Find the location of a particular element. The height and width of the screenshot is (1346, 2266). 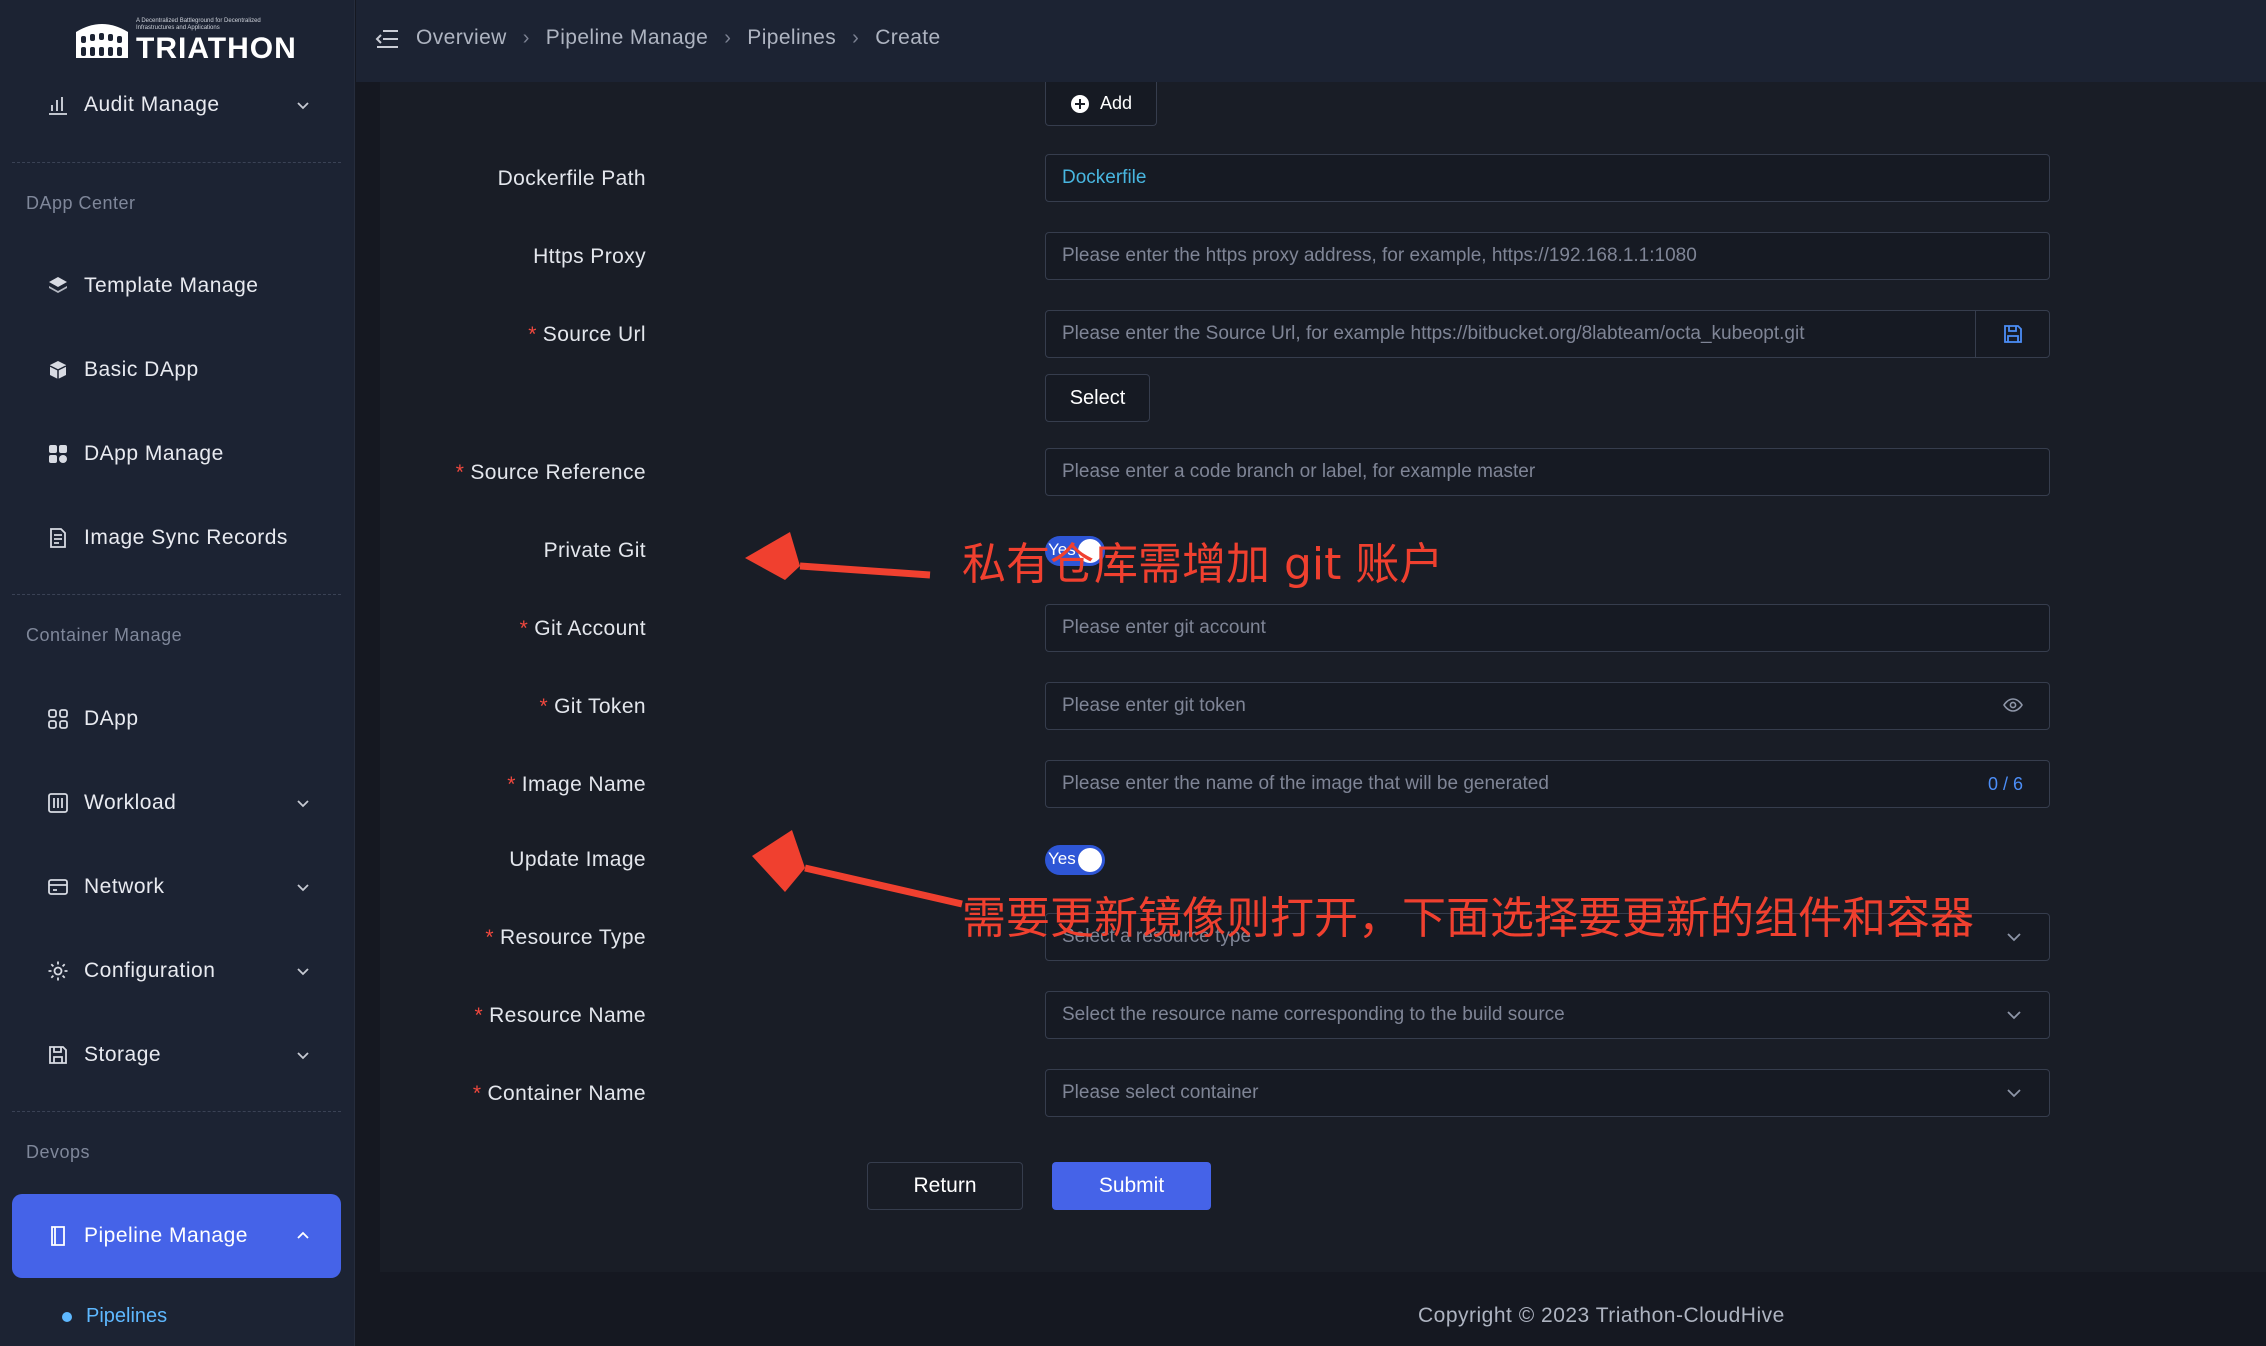

annotation-update-image: 需要更新镜像则打开，下面选择要更新的组件和容器 is located at coordinates (1468, 918).